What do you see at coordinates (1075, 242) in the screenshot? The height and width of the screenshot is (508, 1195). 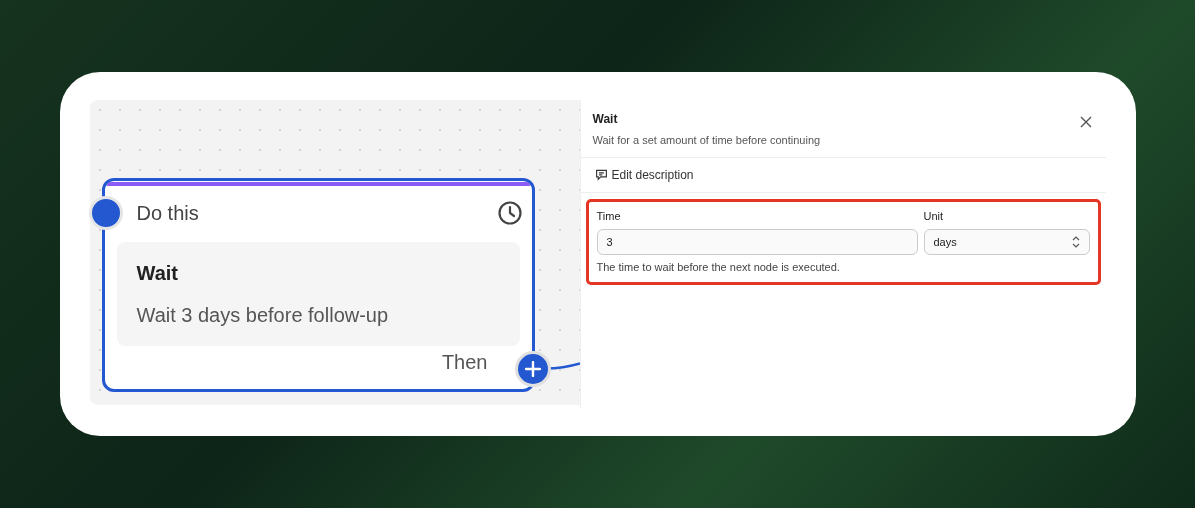 I see `chevron-updown-icon` at bounding box center [1075, 242].